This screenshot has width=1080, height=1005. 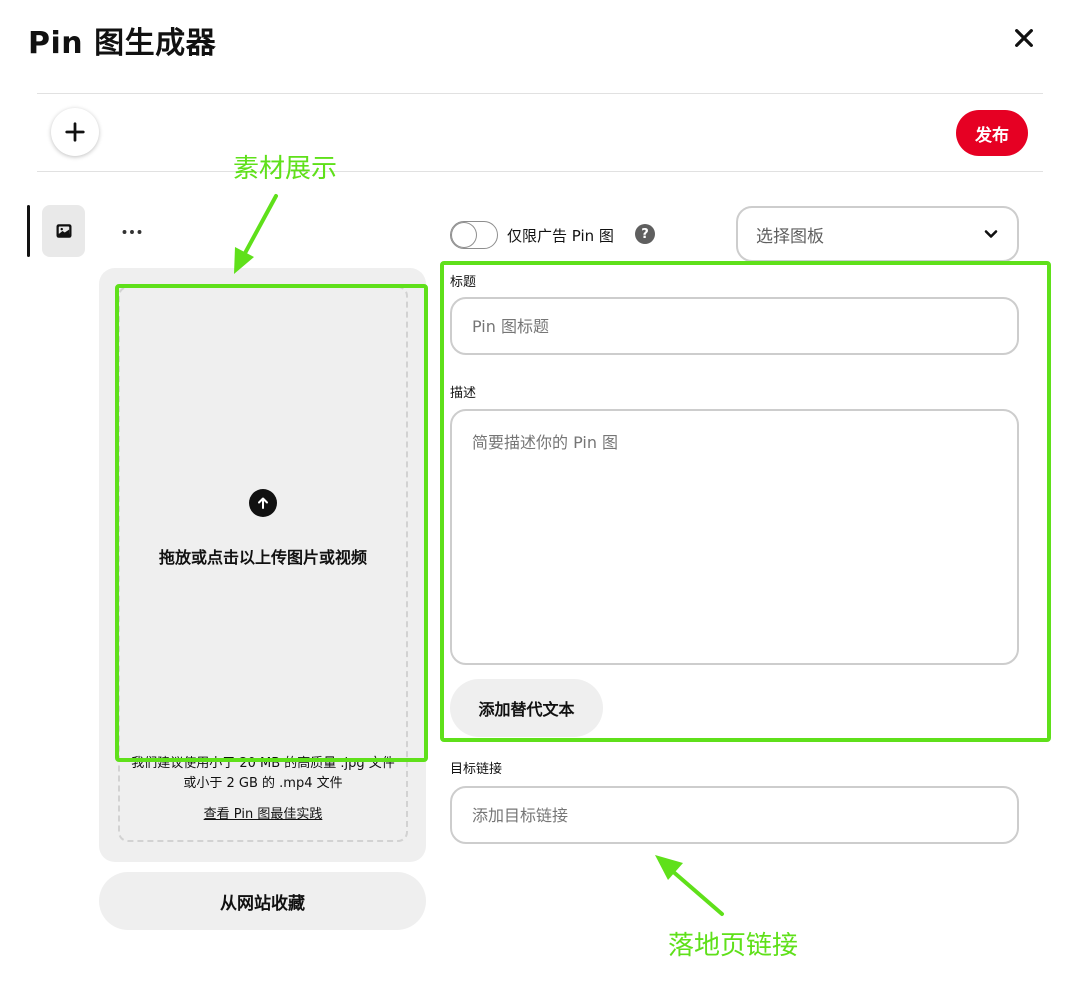 What do you see at coordinates (464, 235) in the screenshot?
I see `toggle-knob` at bounding box center [464, 235].